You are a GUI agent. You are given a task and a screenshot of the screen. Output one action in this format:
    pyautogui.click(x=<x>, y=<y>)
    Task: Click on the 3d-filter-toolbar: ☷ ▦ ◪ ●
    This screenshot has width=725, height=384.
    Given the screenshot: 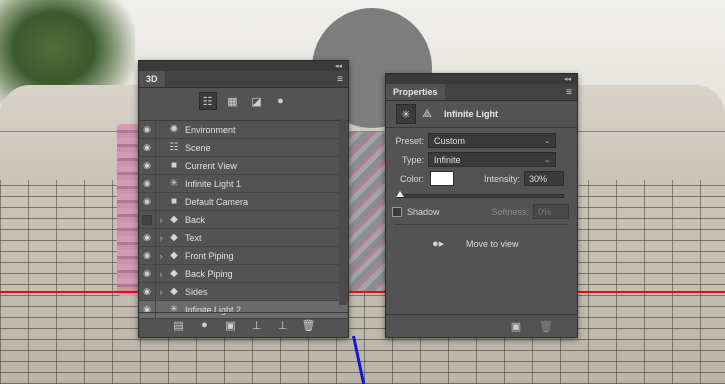 What is the action you would take?
    pyautogui.click(x=243, y=101)
    